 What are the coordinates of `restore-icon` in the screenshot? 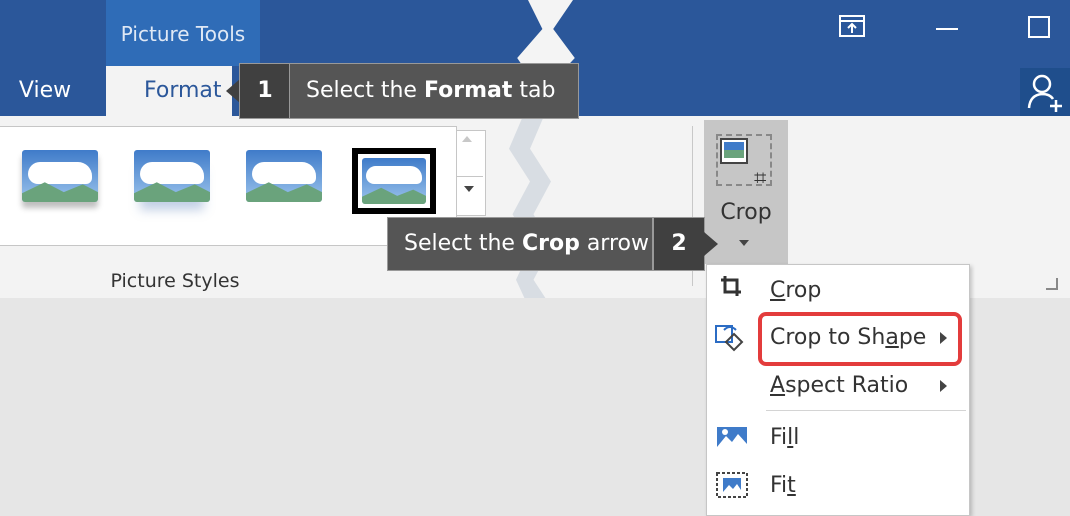 It's located at (852, 26).